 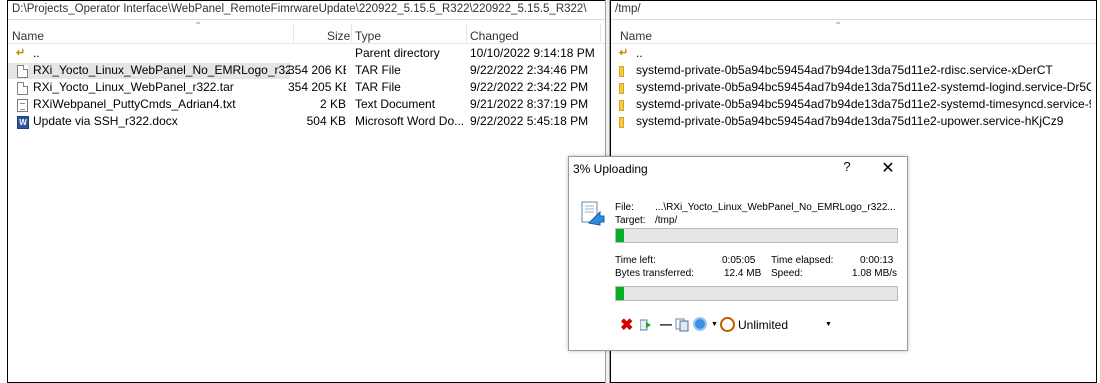 I want to click on file-name-cell: RXiWebpanel_PuttyCmds_Adrian4.txt, so click(x=148, y=105).